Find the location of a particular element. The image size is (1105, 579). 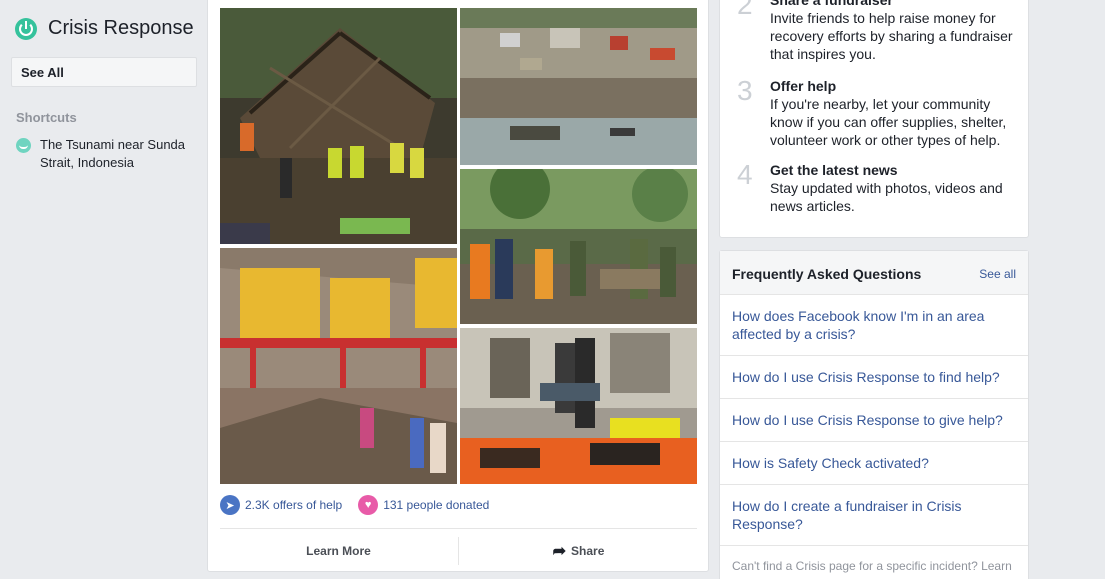

share-label: Share is located at coordinates (588, 551).